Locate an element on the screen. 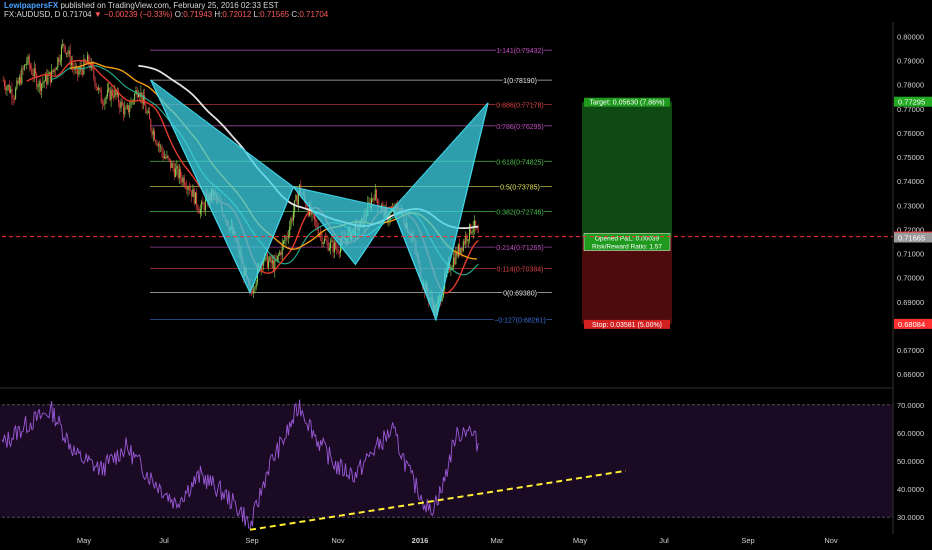  rsi-tick-label: 40.0000 is located at coordinates (910, 489).